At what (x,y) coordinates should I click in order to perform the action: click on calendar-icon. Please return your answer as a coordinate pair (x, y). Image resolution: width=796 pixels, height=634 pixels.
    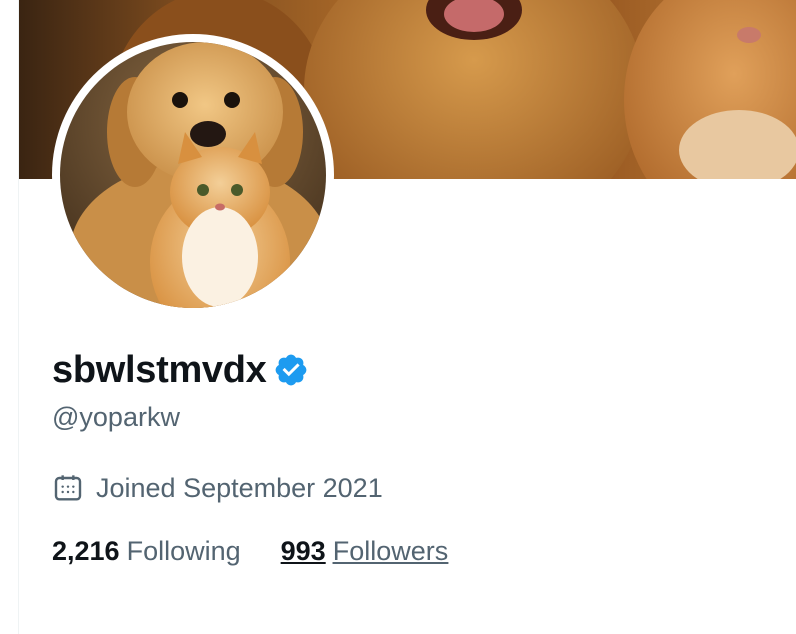
    Looking at the image, I should click on (68, 488).